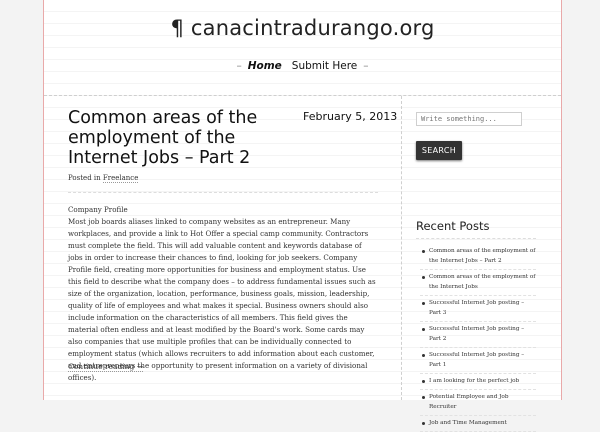 The image size is (600, 432). What do you see at coordinates (453, 226) in the screenshot?
I see `recent-posts-heading: Recent Posts` at bounding box center [453, 226].